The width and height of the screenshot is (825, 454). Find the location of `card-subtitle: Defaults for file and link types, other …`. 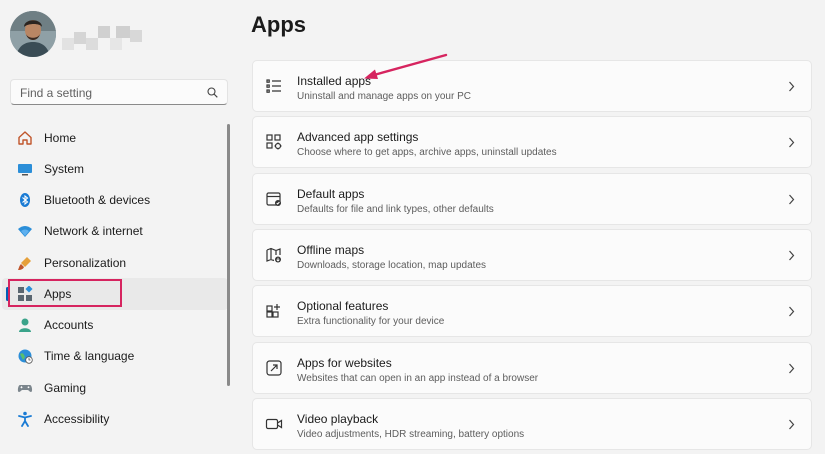

card-subtitle: Defaults for file and link types, other … is located at coordinates (395, 209).